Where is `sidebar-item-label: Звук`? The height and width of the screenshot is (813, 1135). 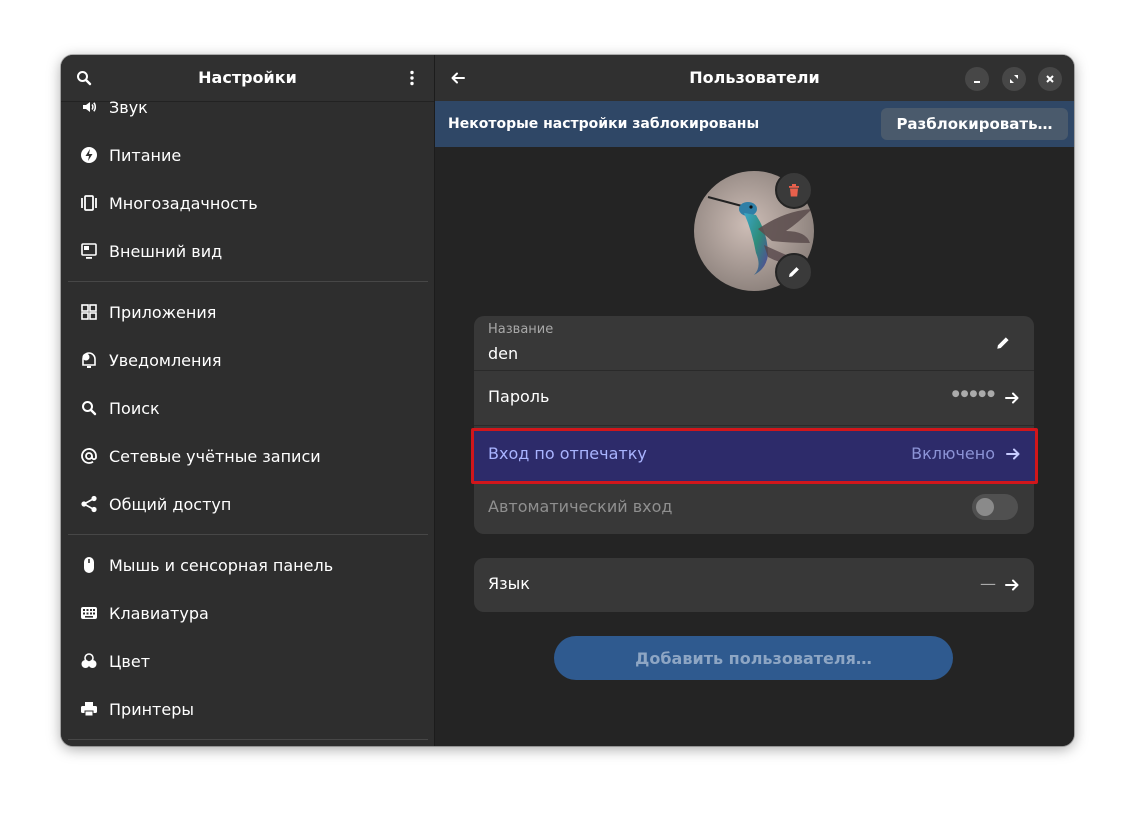
sidebar-item-label: Звук is located at coordinates (128, 109).